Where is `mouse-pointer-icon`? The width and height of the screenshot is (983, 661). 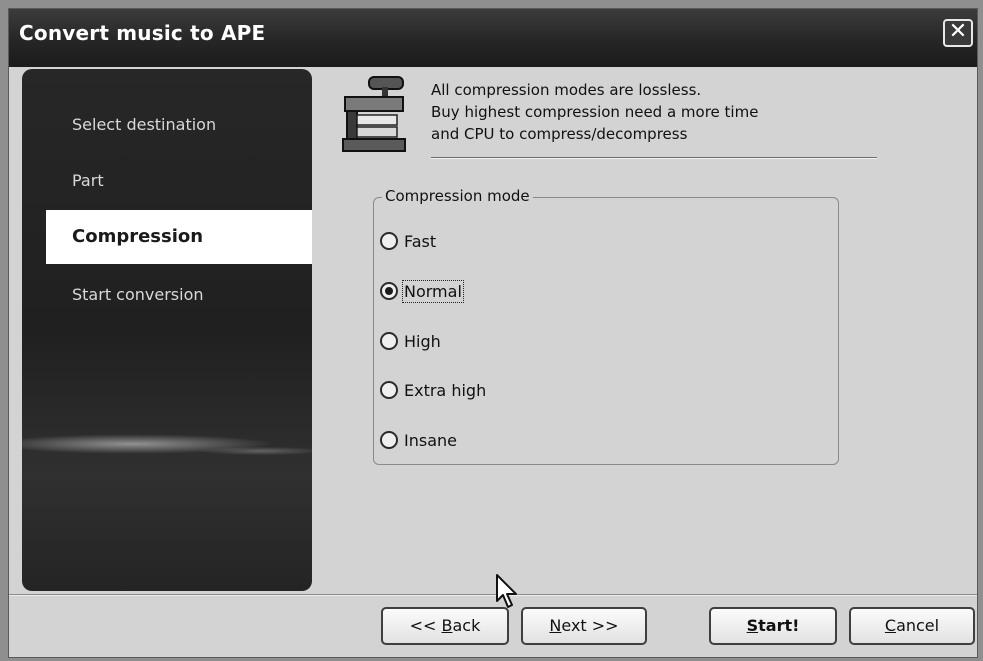
mouse-pointer-icon is located at coordinates (506, 591).